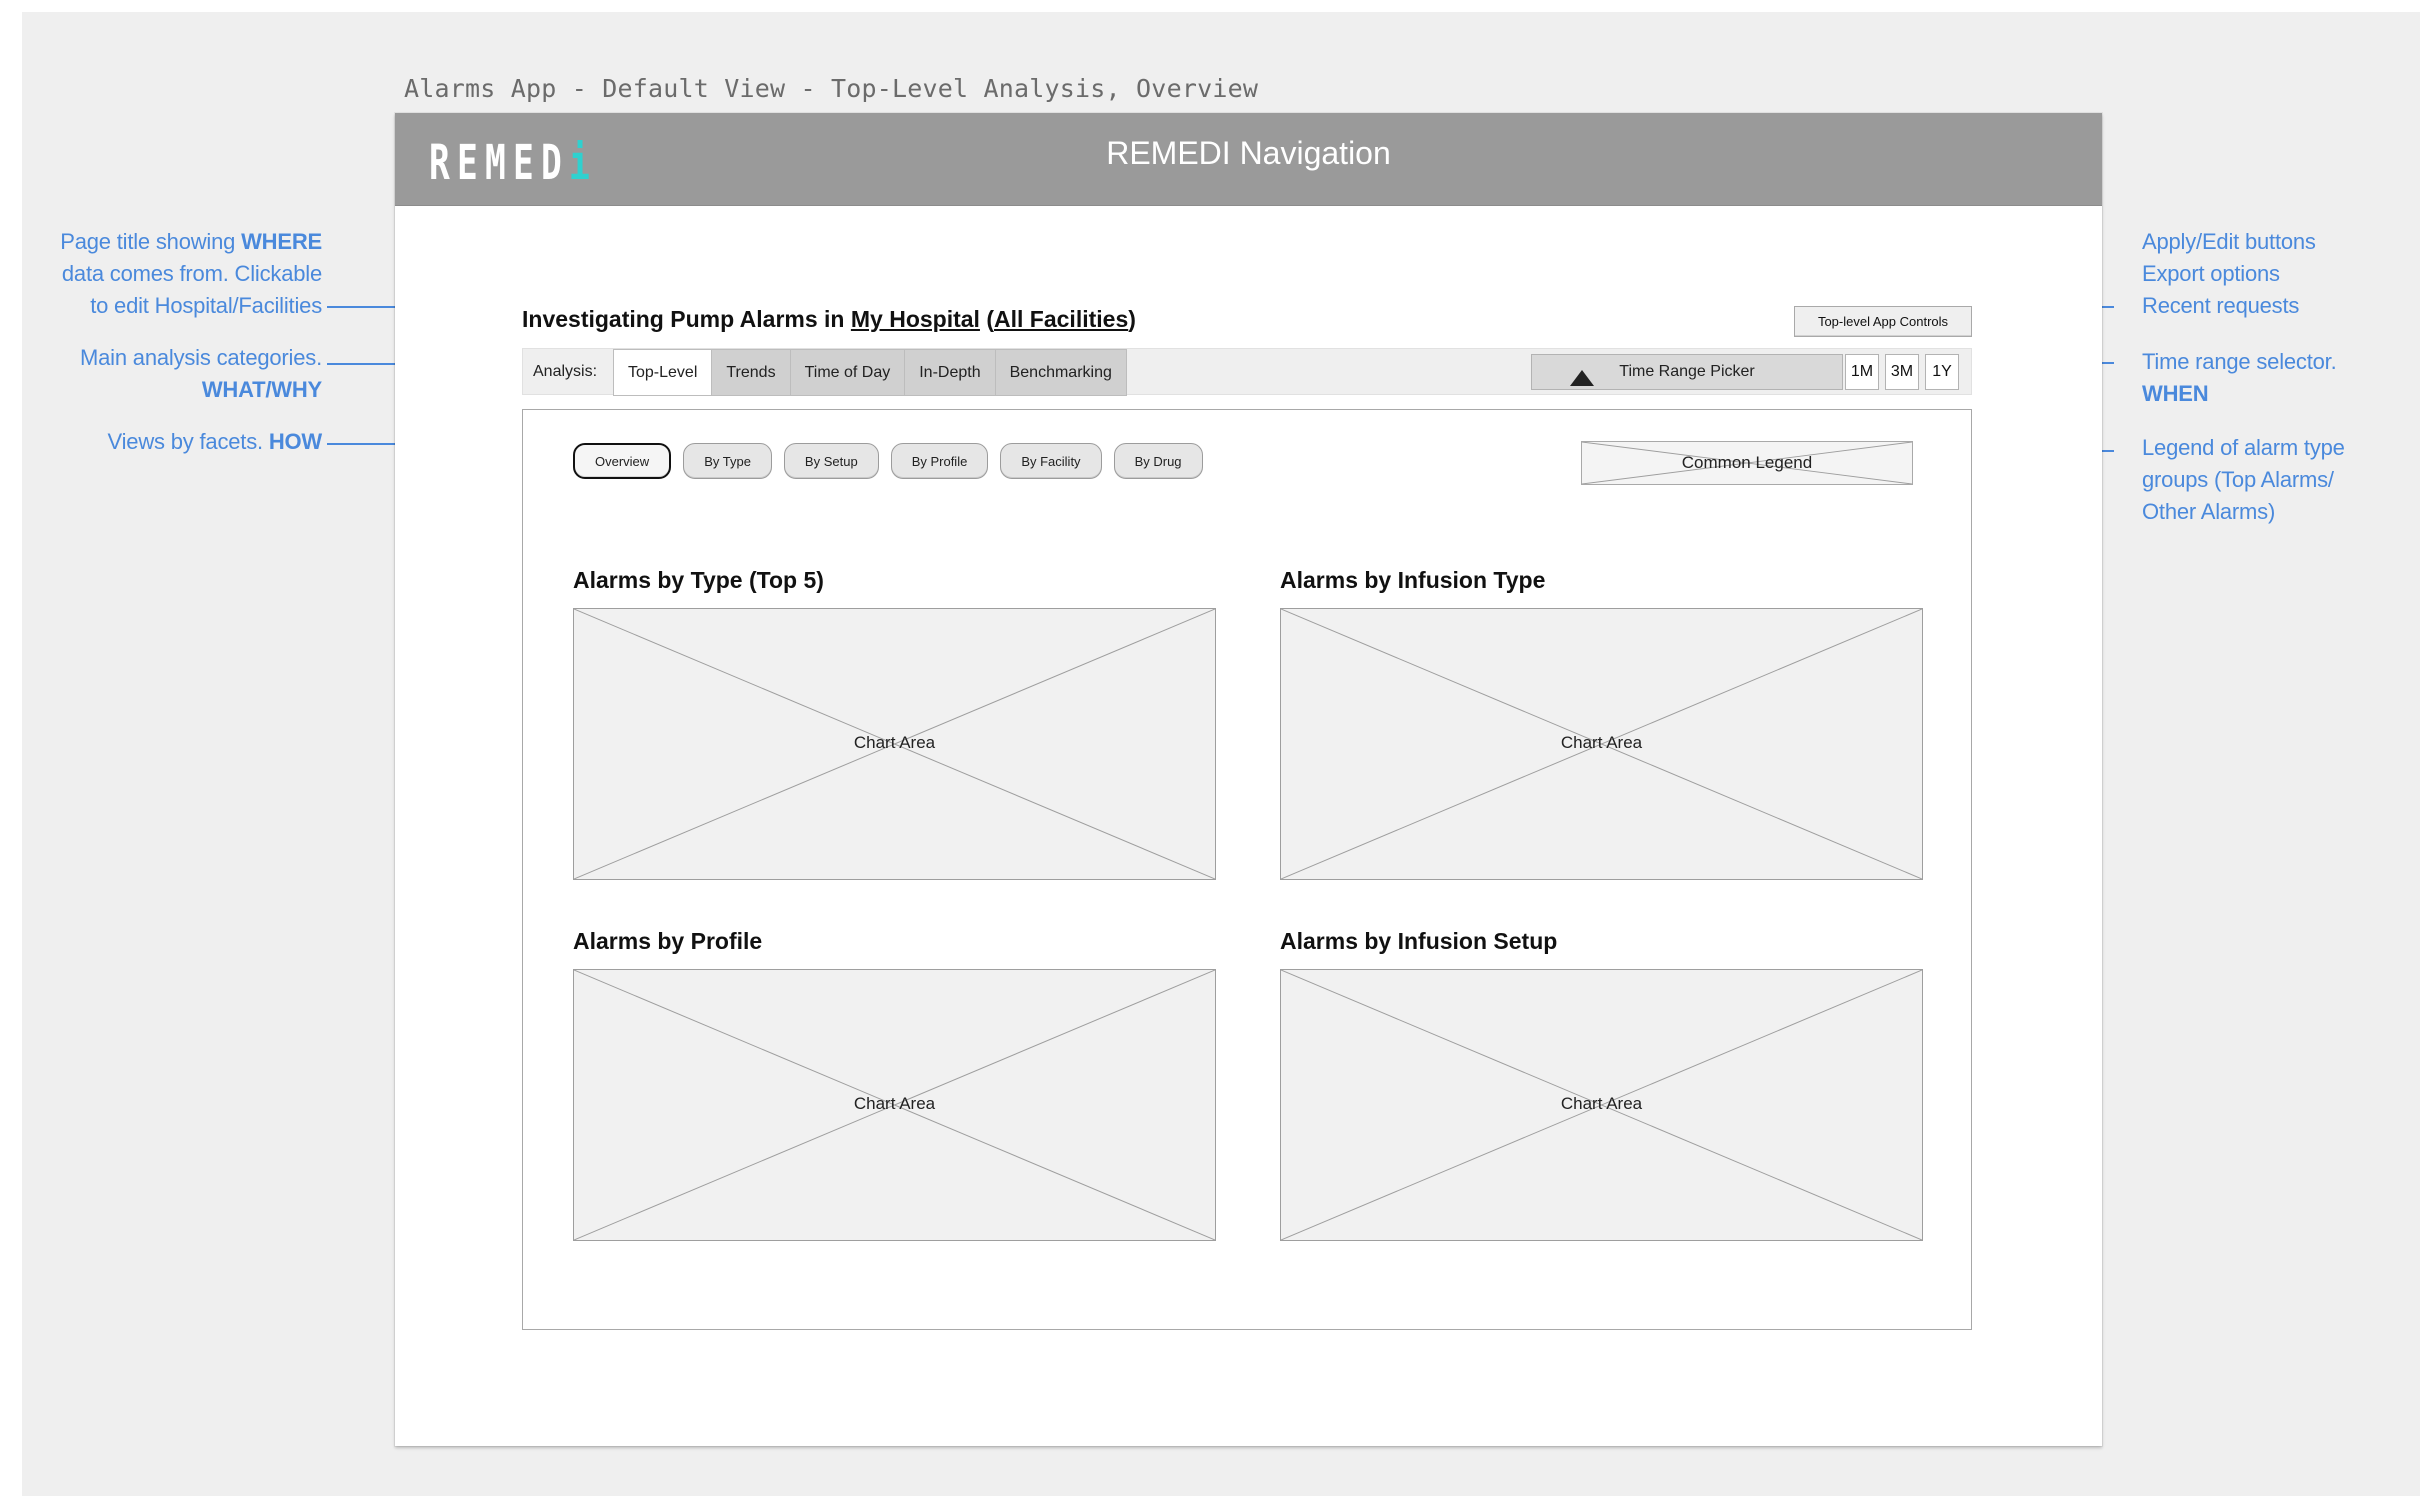  What do you see at coordinates (915, 319) in the screenshot?
I see `hospital-link: My Hospital` at bounding box center [915, 319].